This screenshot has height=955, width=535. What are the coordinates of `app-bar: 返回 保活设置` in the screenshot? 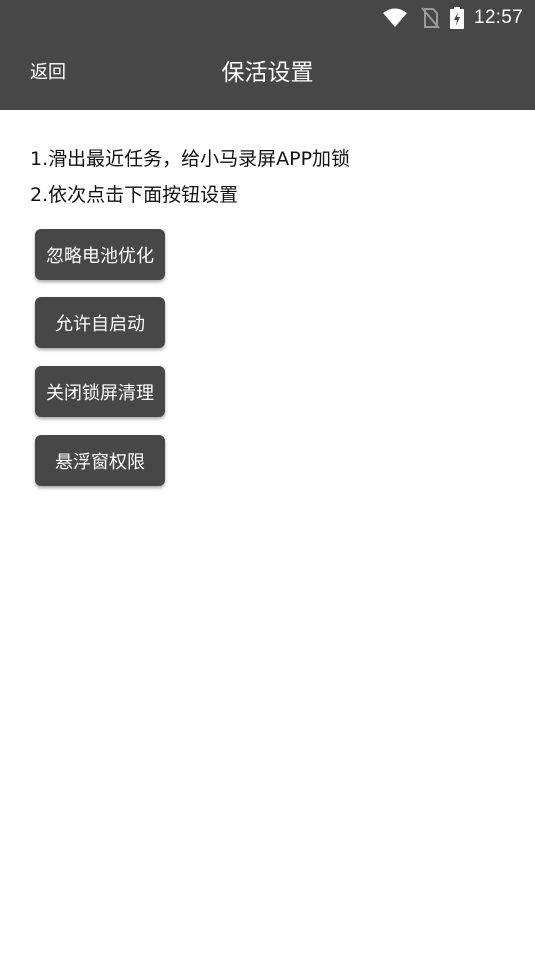 It's located at (267, 73).